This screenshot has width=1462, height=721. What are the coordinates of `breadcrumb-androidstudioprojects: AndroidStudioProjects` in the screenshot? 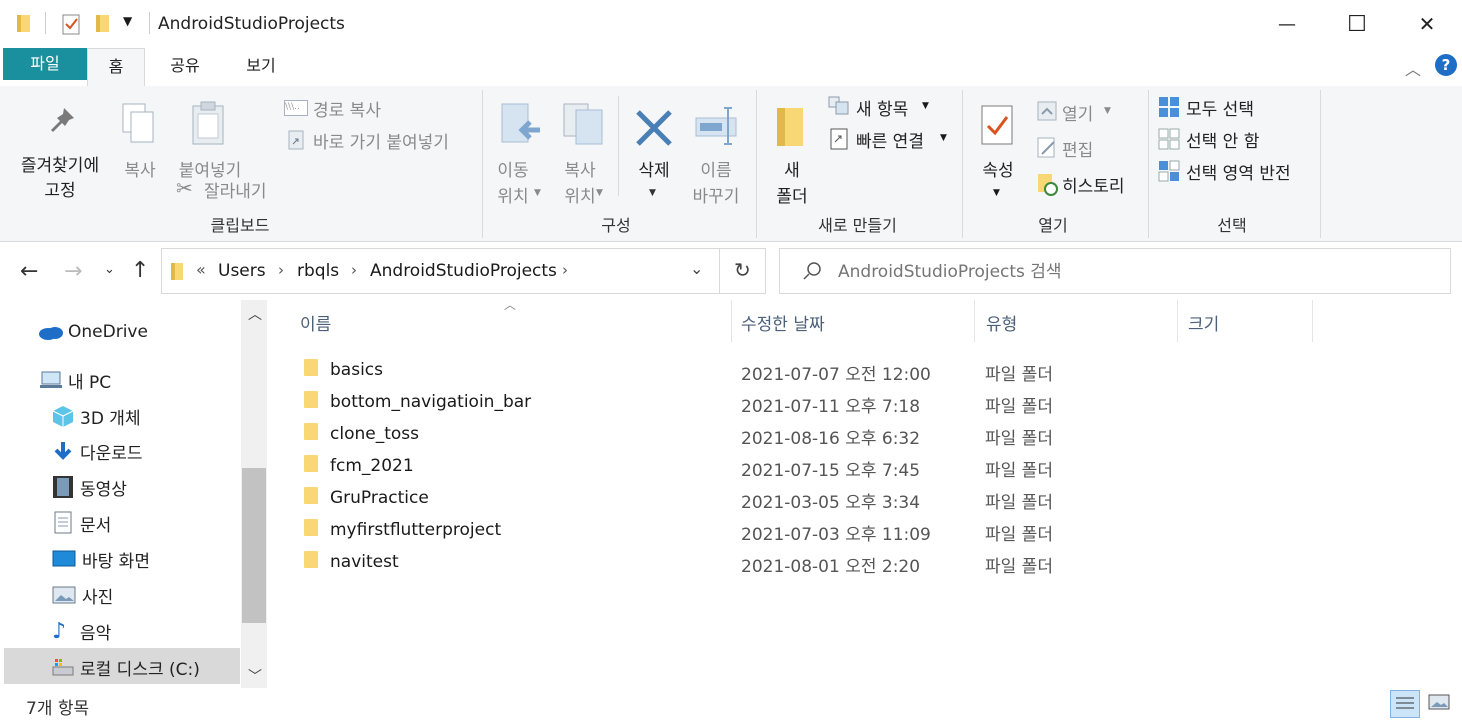 It's located at (463, 271).